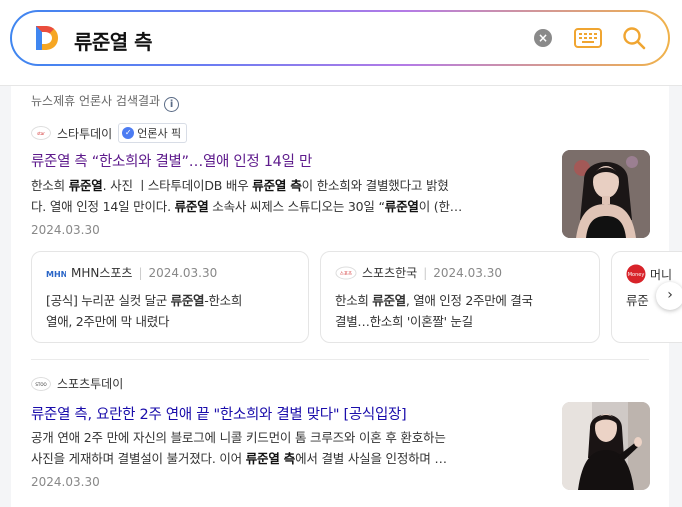 This screenshot has width=682, height=507. I want to click on daum-logo, so click(47, 38).